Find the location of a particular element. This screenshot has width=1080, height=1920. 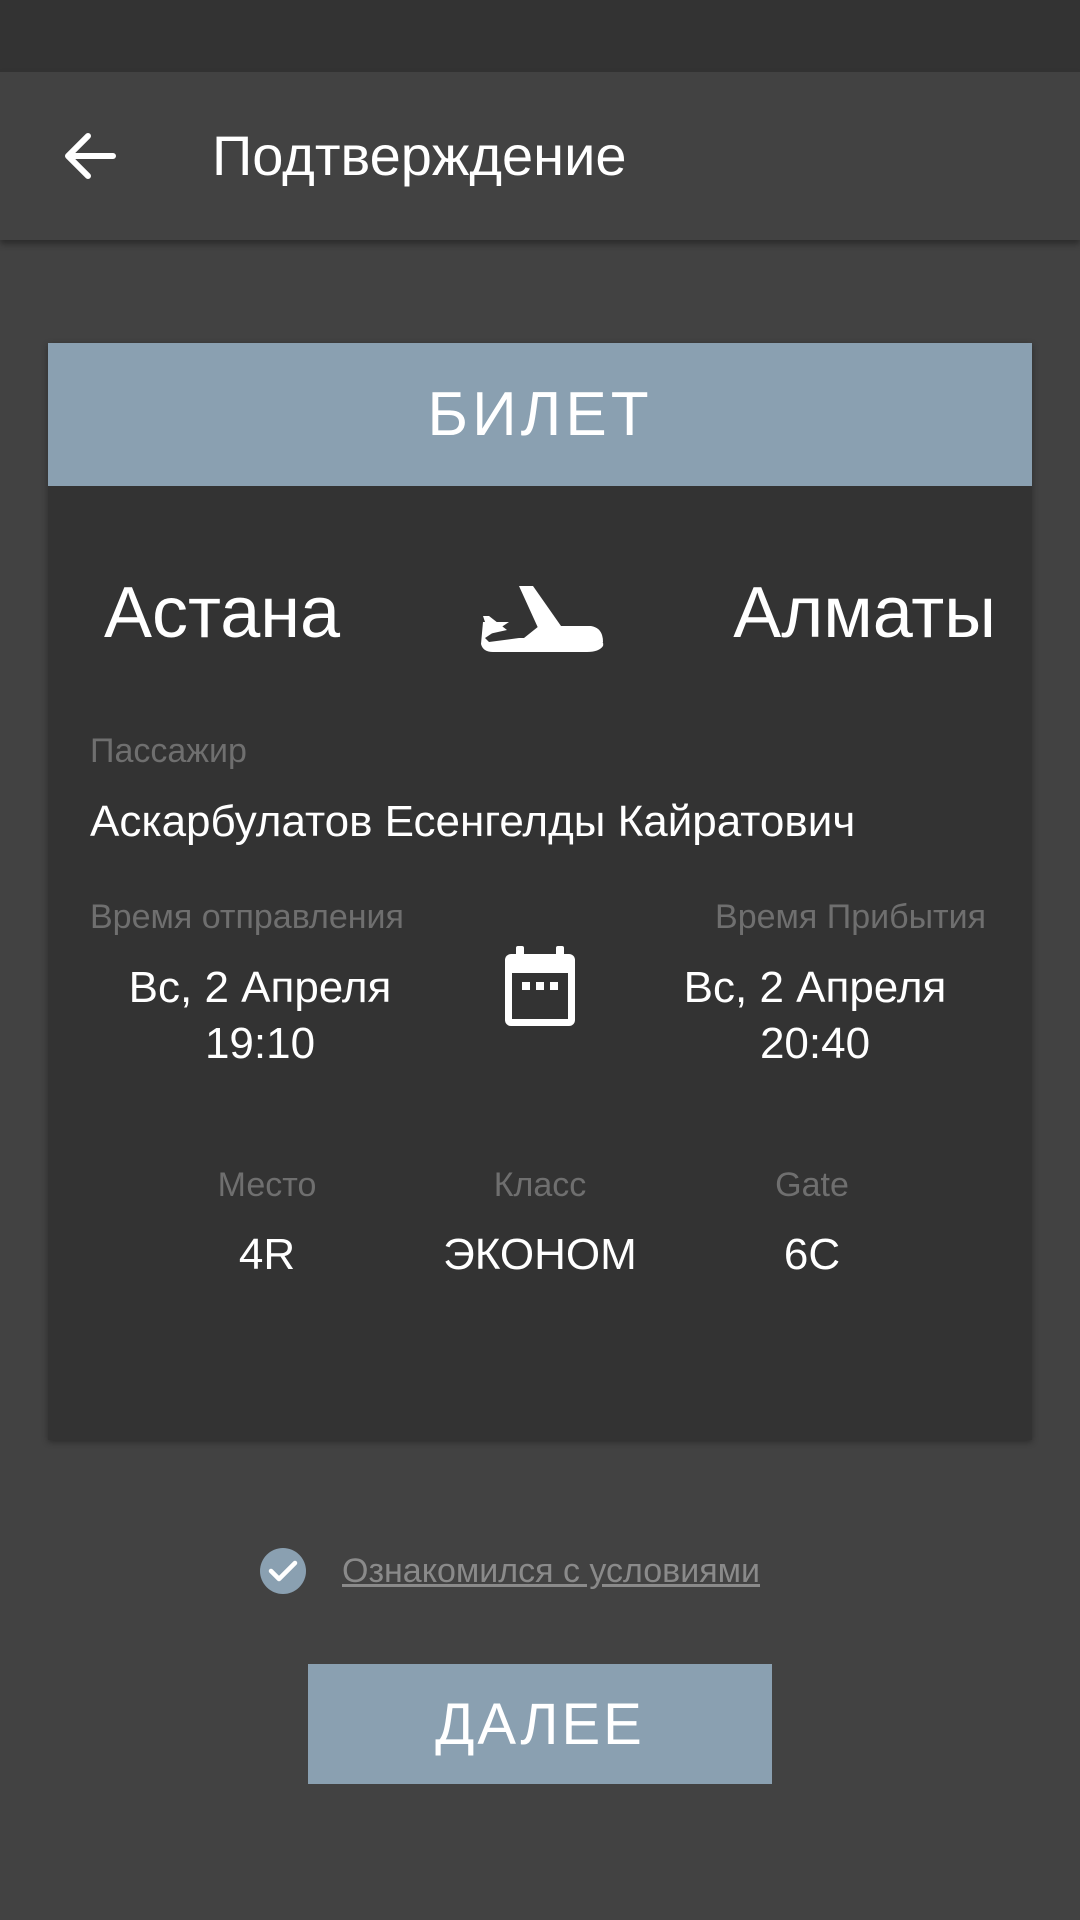

class-info: Класс ЭКОНОМ is located at coordinates (540, 1223).